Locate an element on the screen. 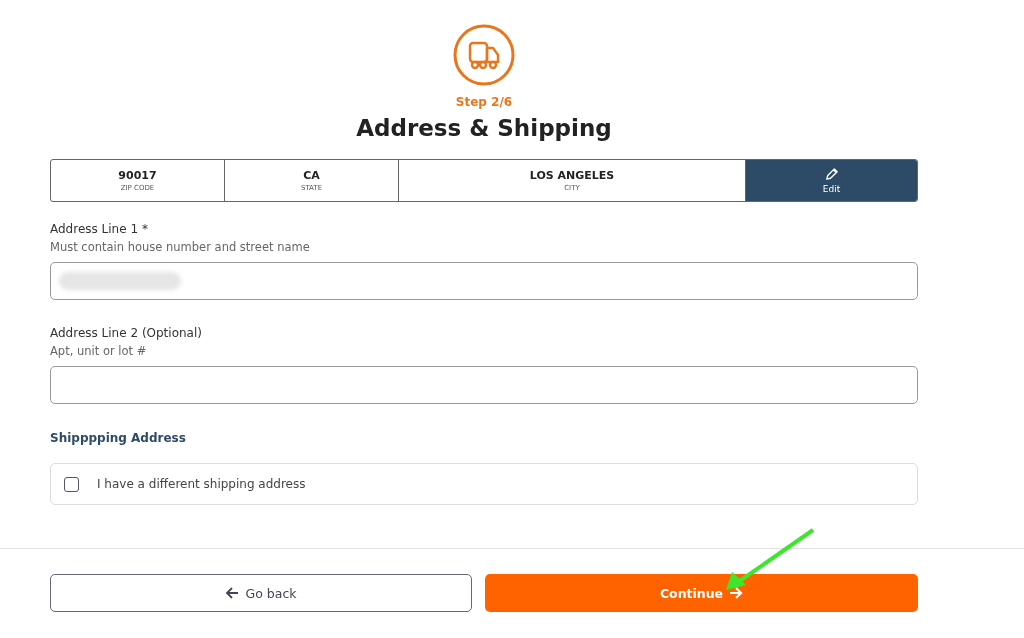  field-label: Address Line 1 * is located at coordinates (99, 229).